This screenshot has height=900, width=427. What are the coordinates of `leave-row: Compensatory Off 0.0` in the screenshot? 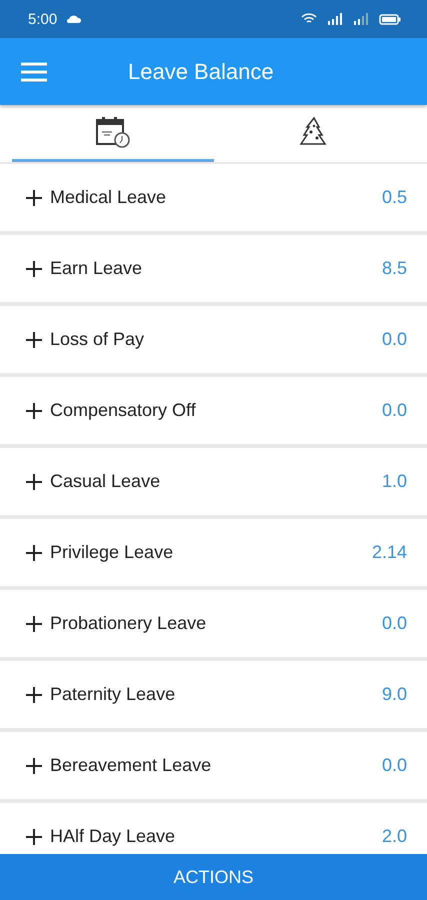 It's located at (213, 410).